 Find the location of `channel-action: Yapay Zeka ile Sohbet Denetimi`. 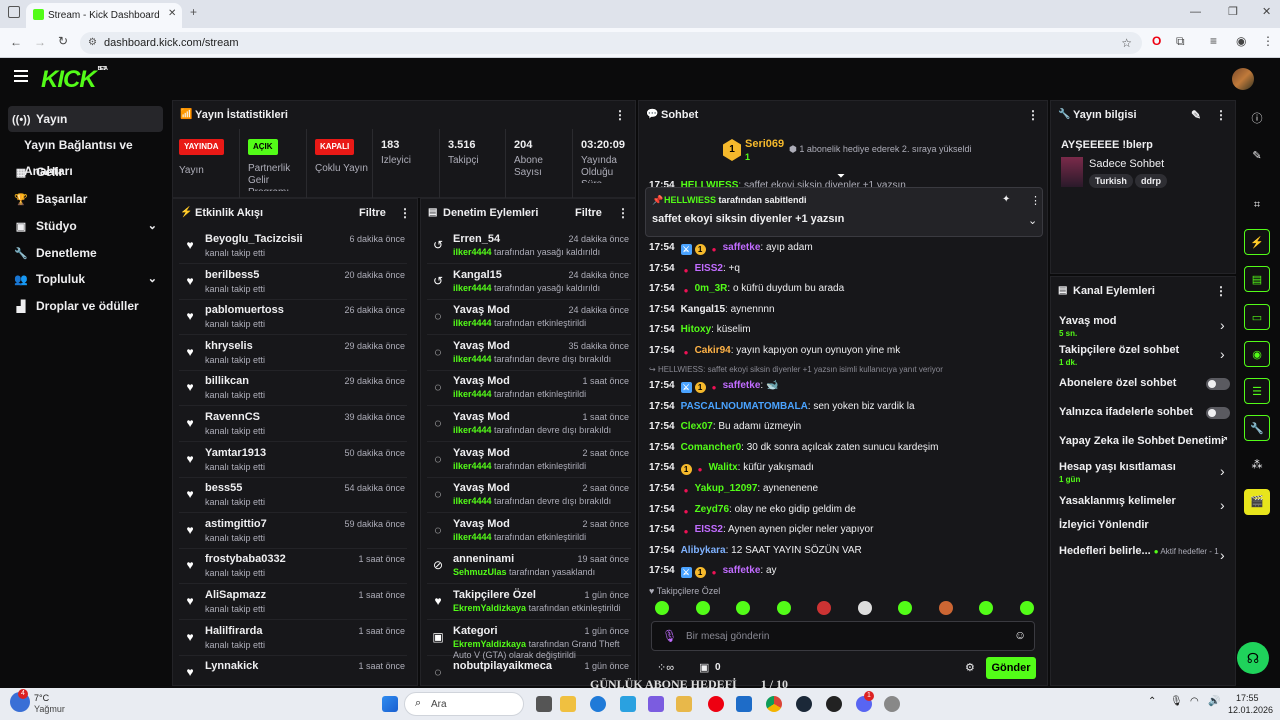

channel-action: Yapay Zeka ile Sohbet Denetimi is located at coordinates (1144, 441).